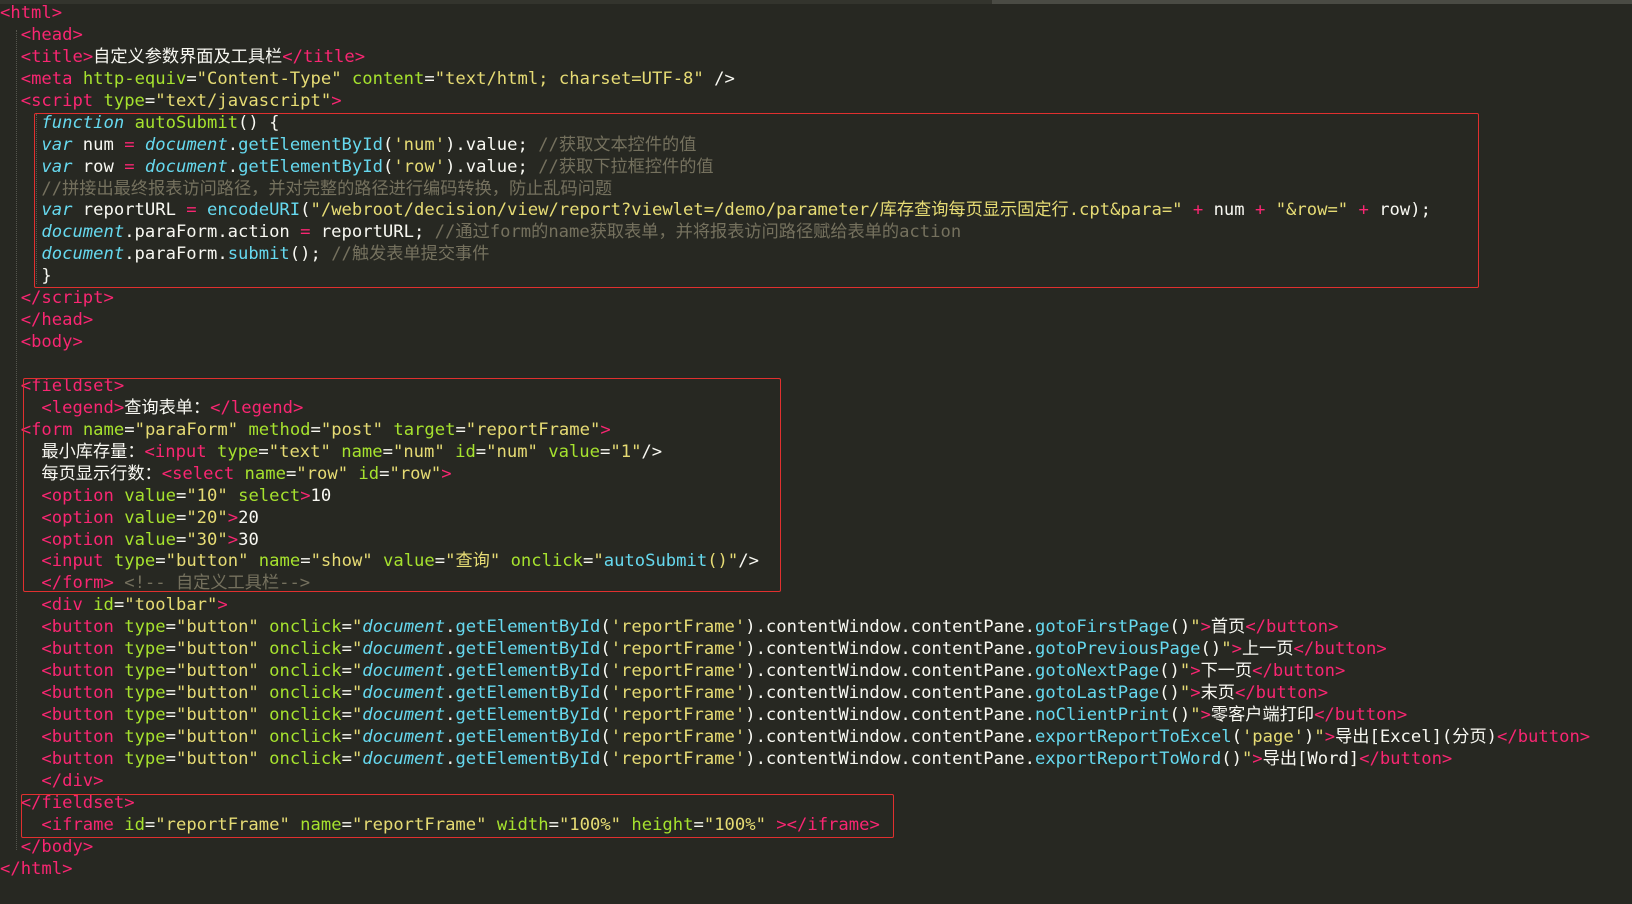  Describe the element at coordinates (388, 78) in the screenshot. I see `code-token: content` at that location.